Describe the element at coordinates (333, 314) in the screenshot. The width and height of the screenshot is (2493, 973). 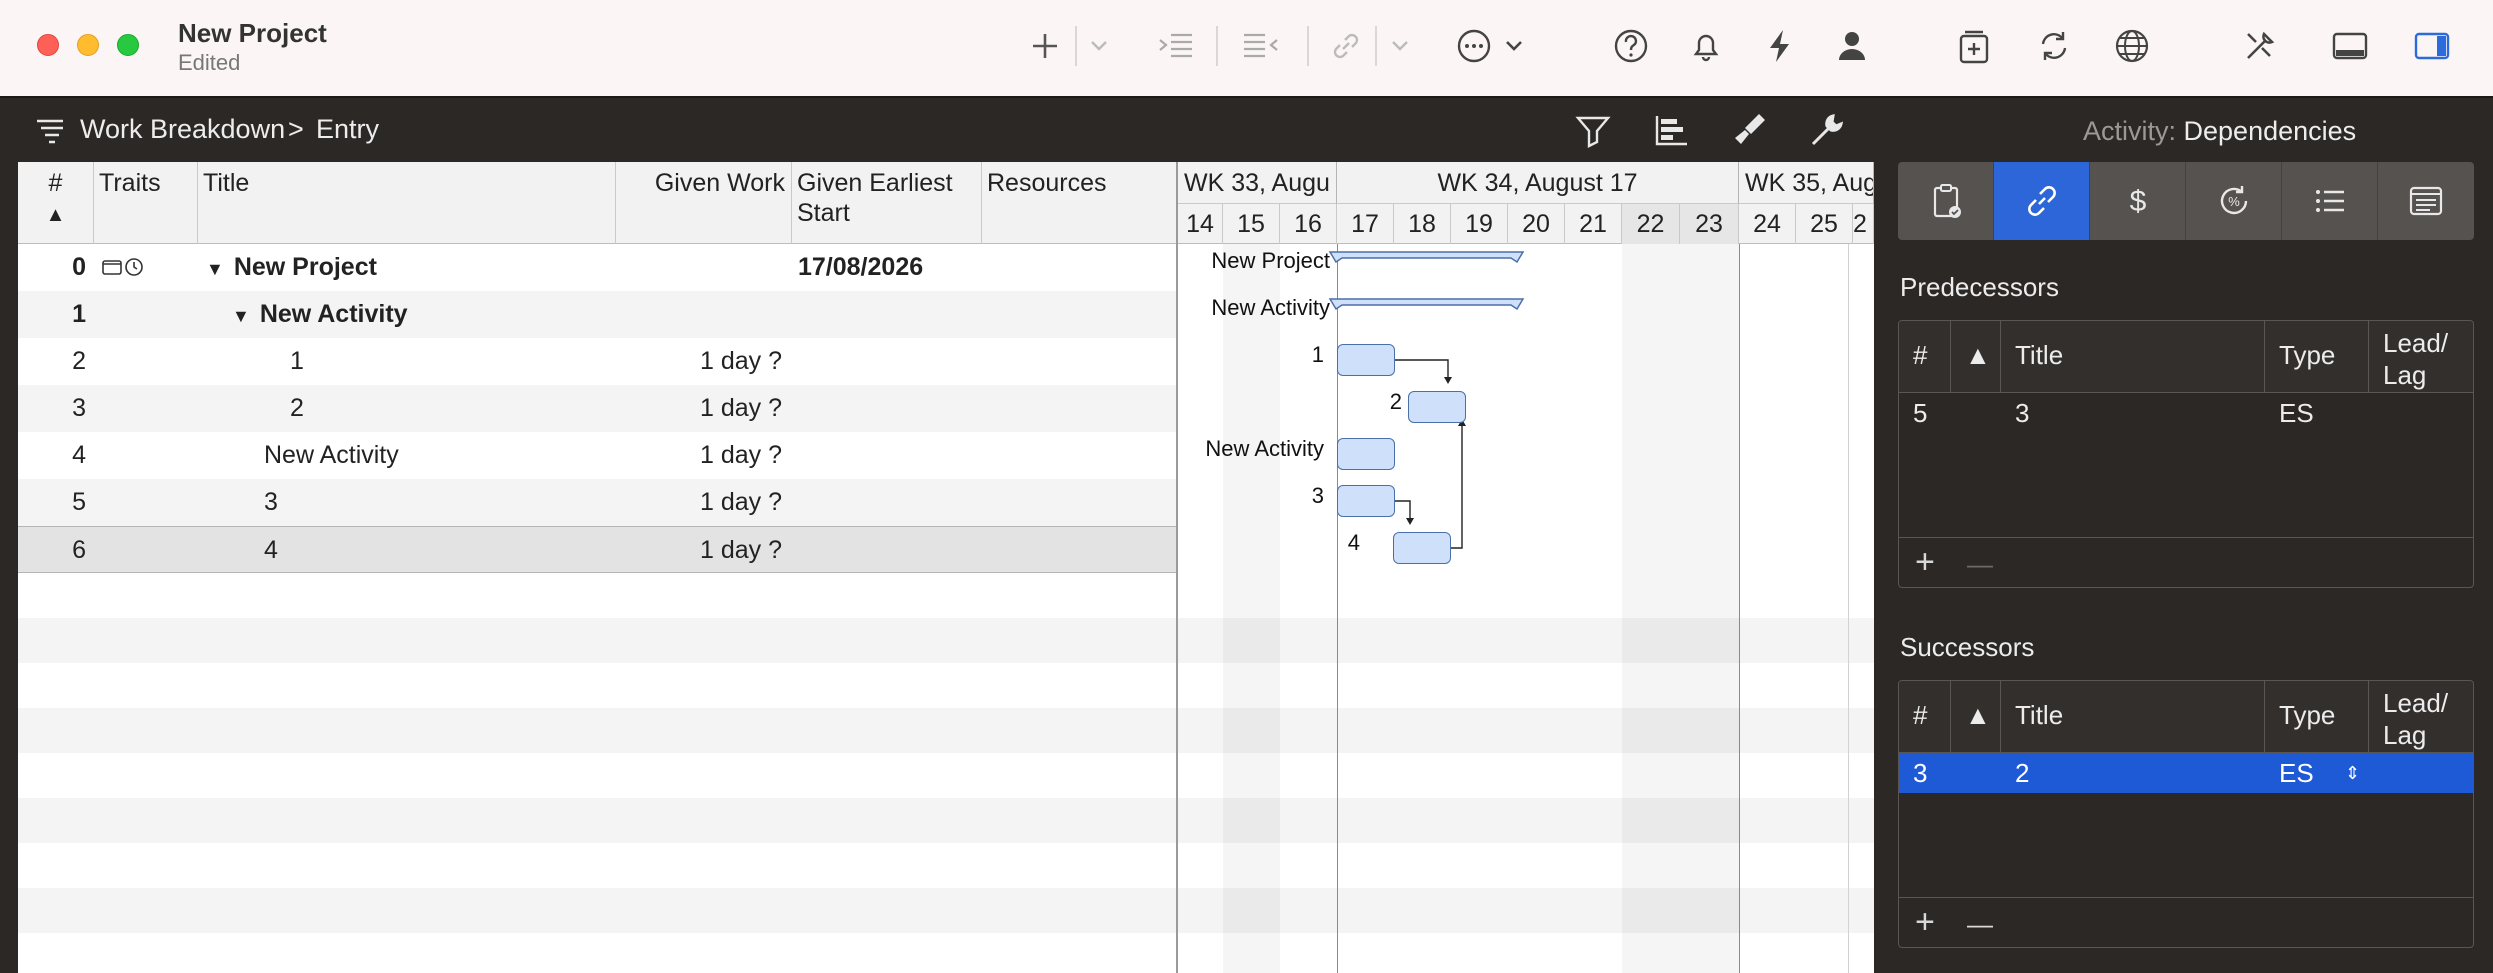
I see `row-title-text: New Activity` at that location.